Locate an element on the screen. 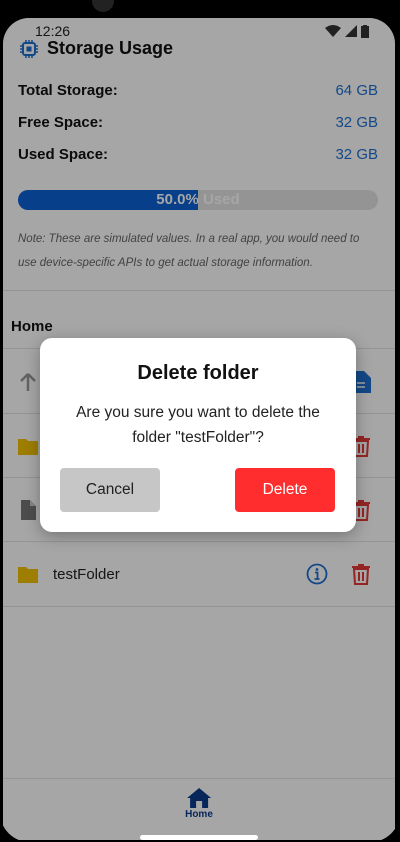 The image size is (400, 842). delete-button: Delete is located at coordinates (285, 490).